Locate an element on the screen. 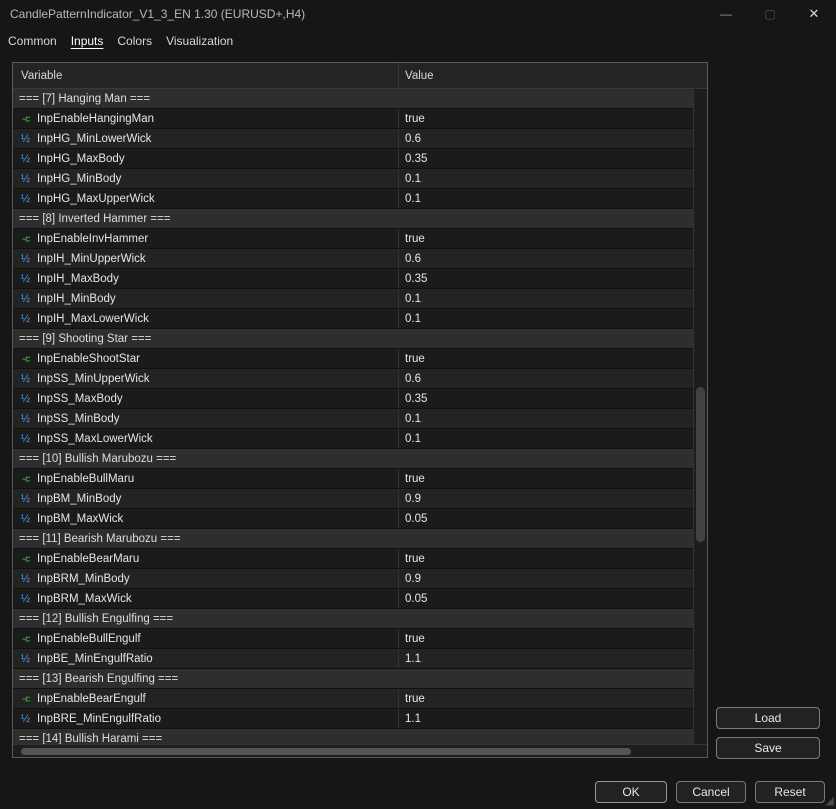  variable-name: InpIH_MinBody is located at coordinates (76, 298).